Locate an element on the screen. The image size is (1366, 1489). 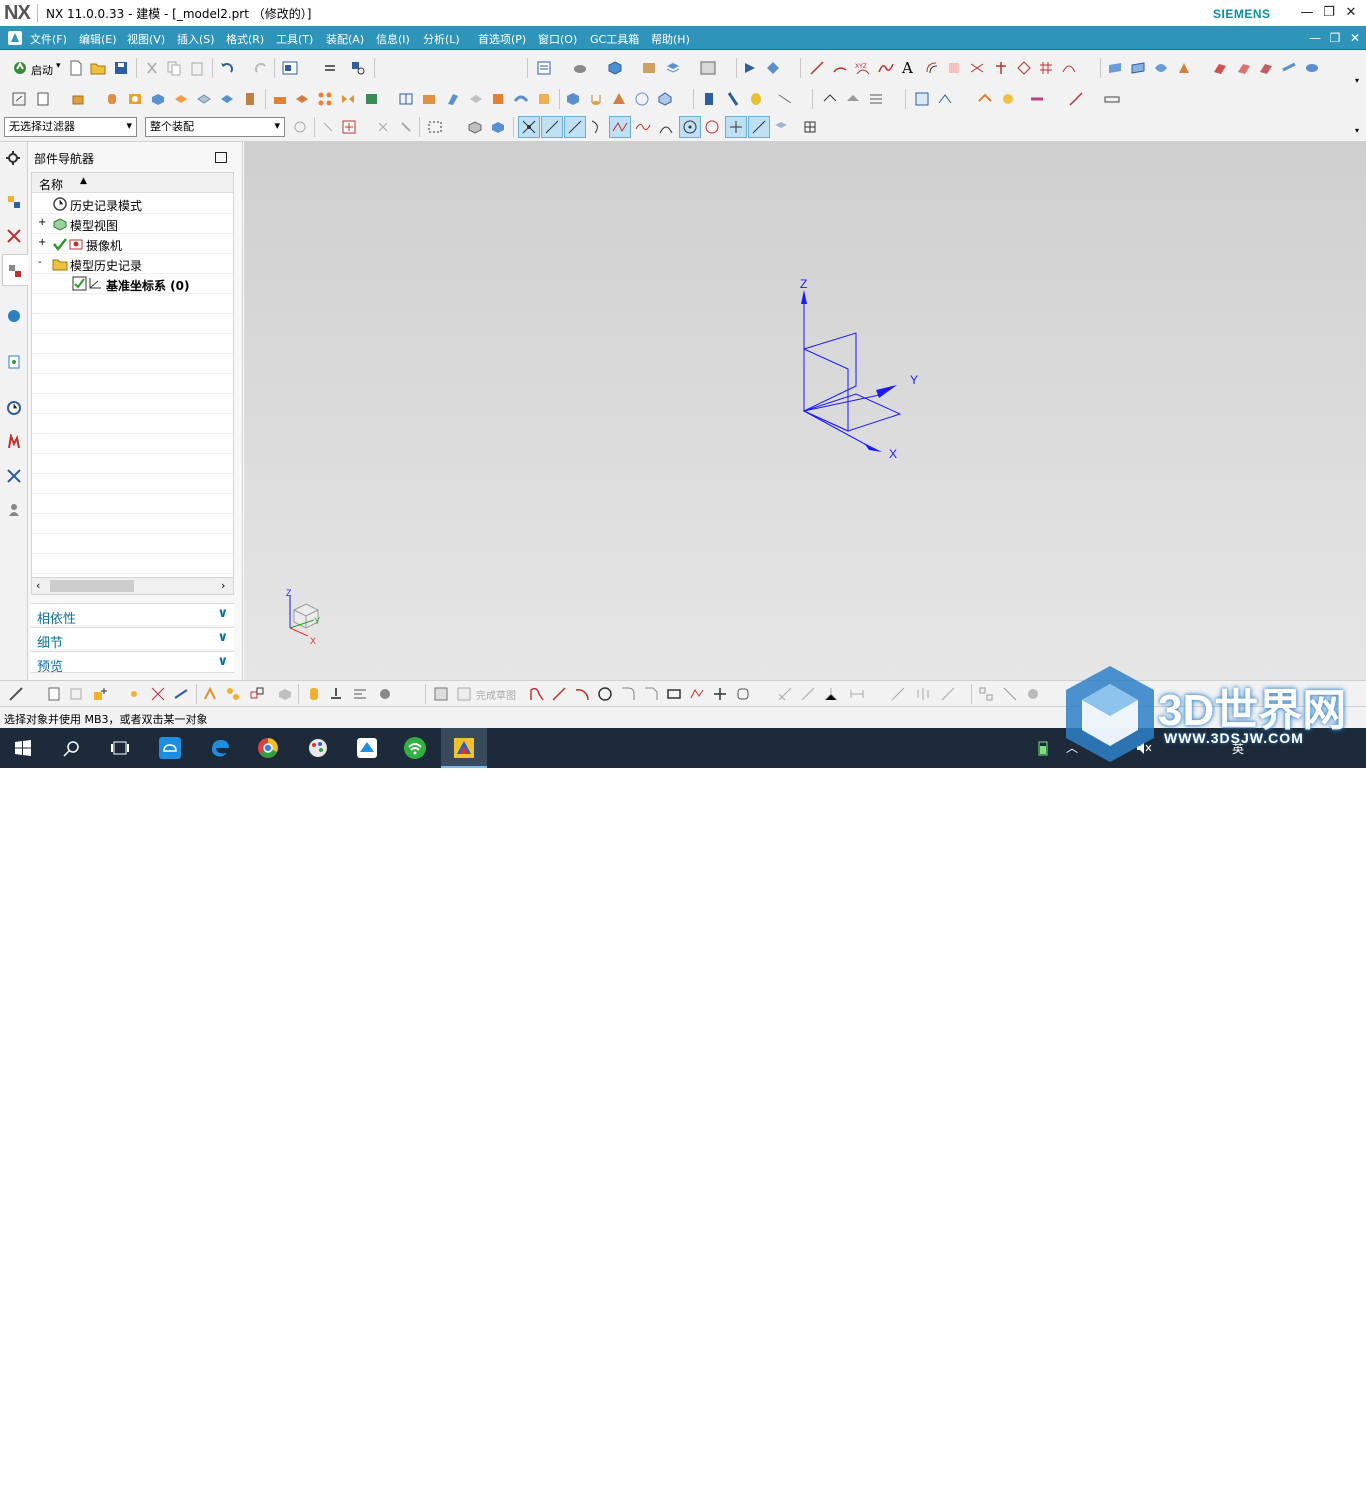
dimension-icon is located at coordinates (785, 99).